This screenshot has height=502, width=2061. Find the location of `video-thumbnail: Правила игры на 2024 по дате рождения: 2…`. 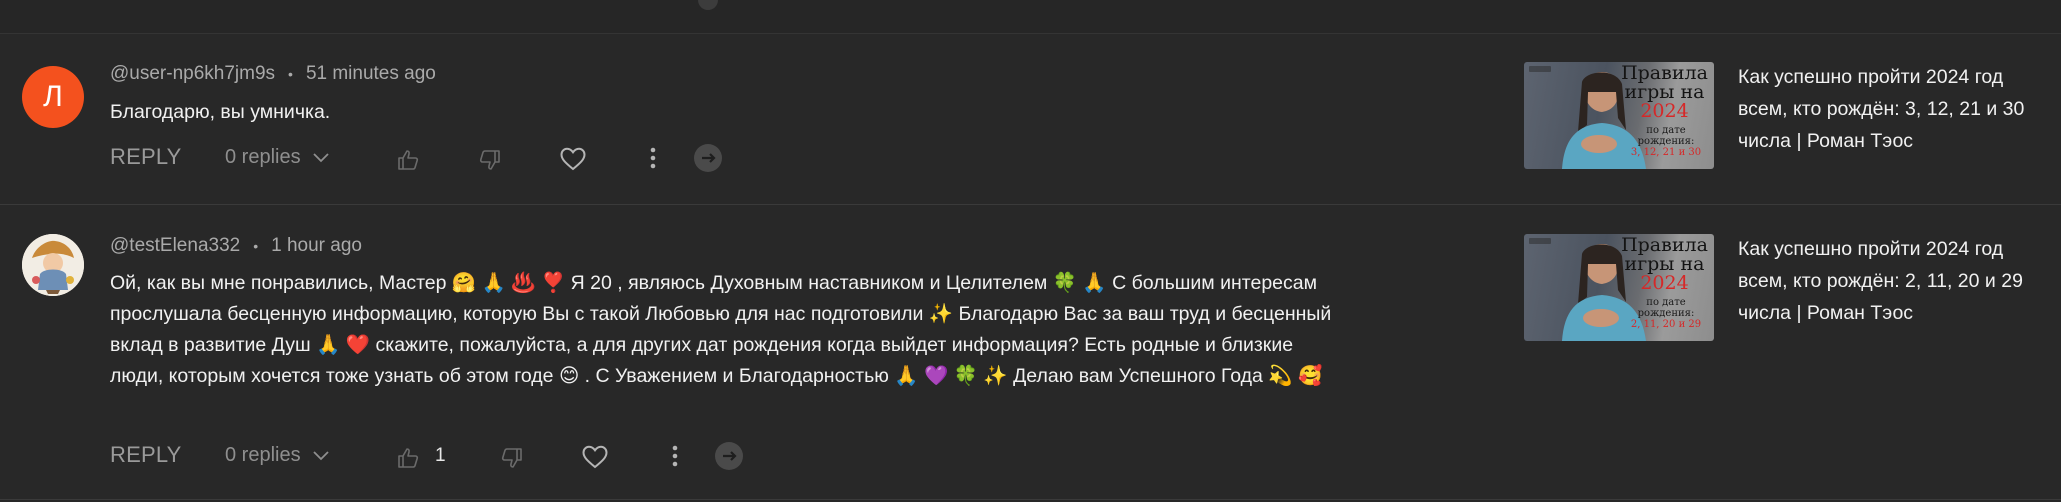

video-thumbnail: Правила игры на 2024 по дате рождения: 2… is located at coordinates (1619, 287).